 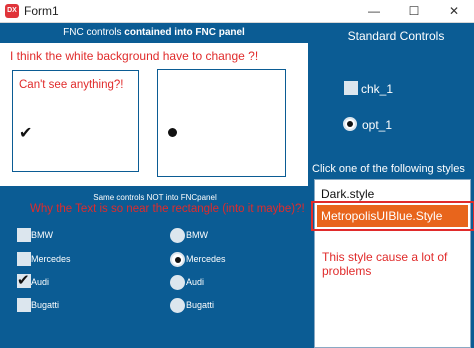 What do you see at coordinates (26, 133) in the screenshot?
I see `check-mark-icon: ✔` at bounding box center [26, 133].